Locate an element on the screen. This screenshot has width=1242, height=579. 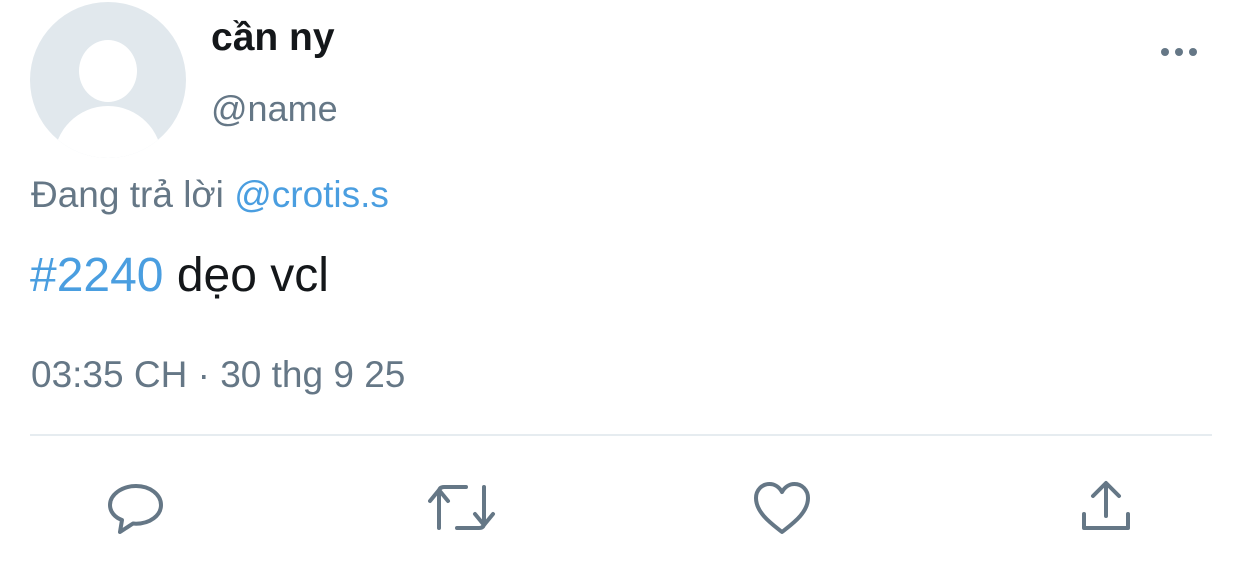
author-handle: @name is located at coordinates (274, 109).